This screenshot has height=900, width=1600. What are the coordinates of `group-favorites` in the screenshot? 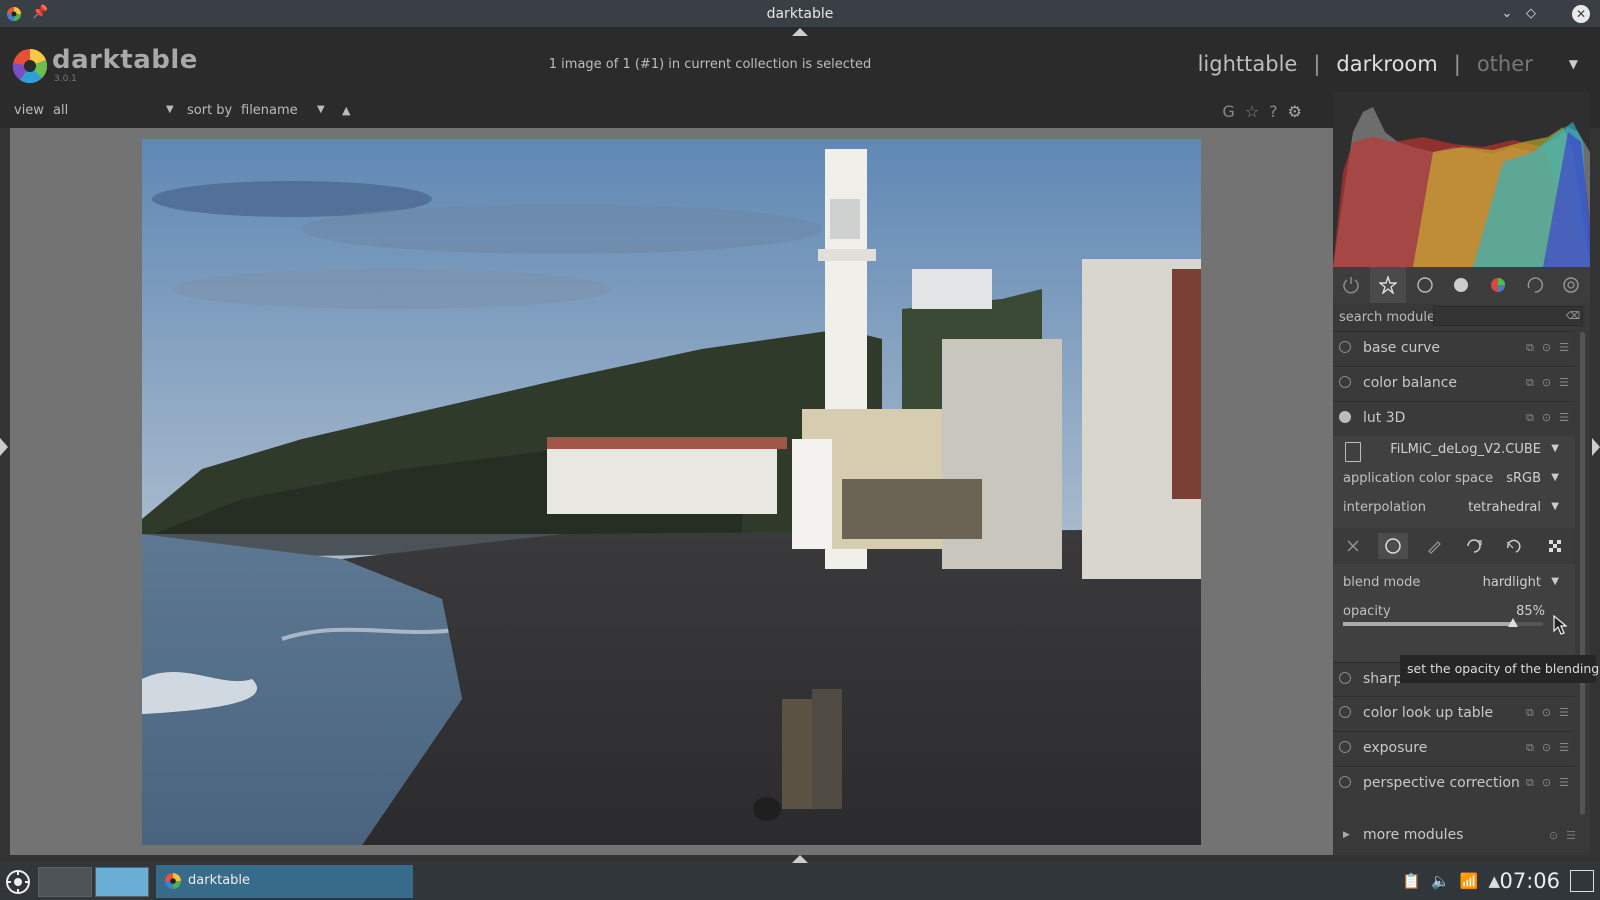 It's located at (1388, 285).